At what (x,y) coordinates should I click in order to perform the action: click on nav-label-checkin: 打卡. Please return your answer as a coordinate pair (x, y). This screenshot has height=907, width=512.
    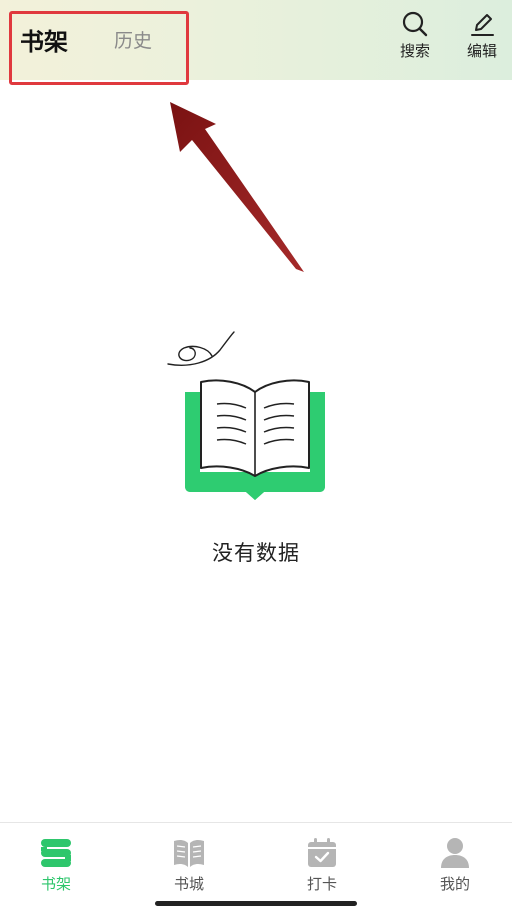
    Looking at the image, I should click on (321, 884).